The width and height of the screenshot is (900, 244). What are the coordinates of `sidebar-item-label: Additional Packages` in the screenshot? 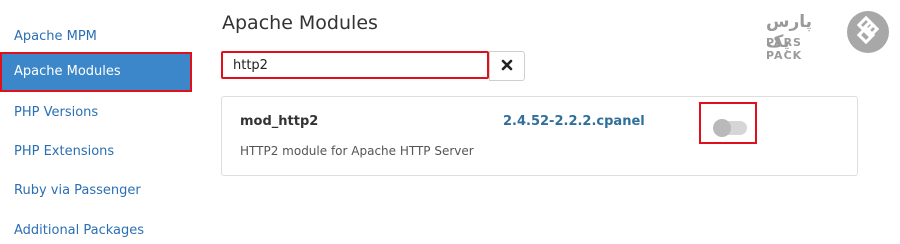 It's located at (79, 230).